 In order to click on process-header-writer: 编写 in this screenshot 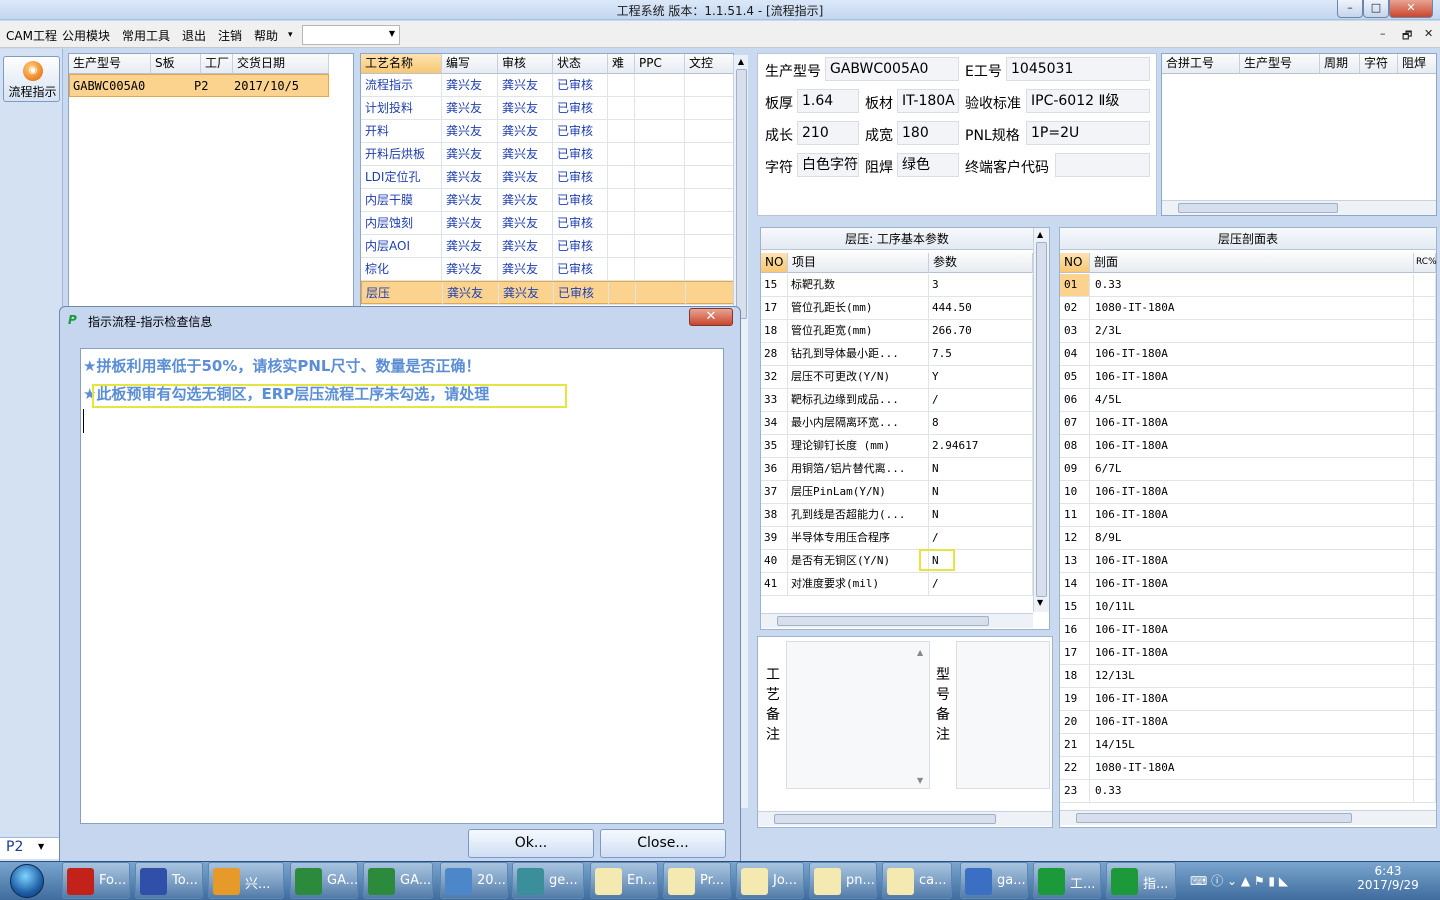, I will do `click(470, 64)`.